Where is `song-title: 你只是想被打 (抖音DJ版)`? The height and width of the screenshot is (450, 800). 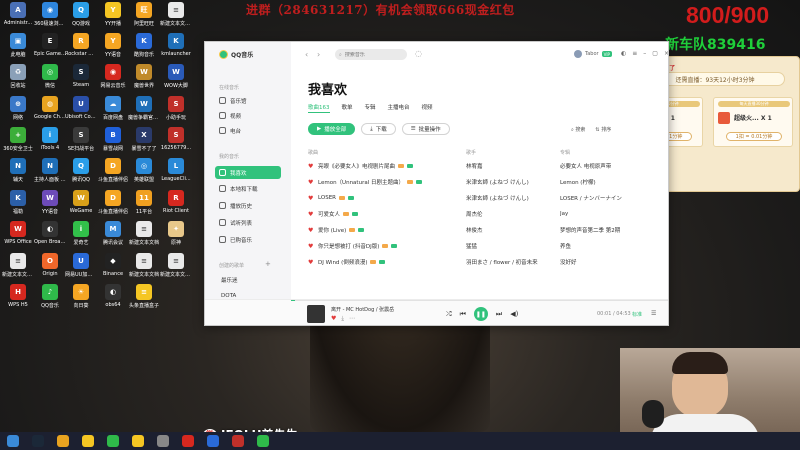
song-title: 你只是想被打 (抖音DJ版) is located at coordinates (348, 246).